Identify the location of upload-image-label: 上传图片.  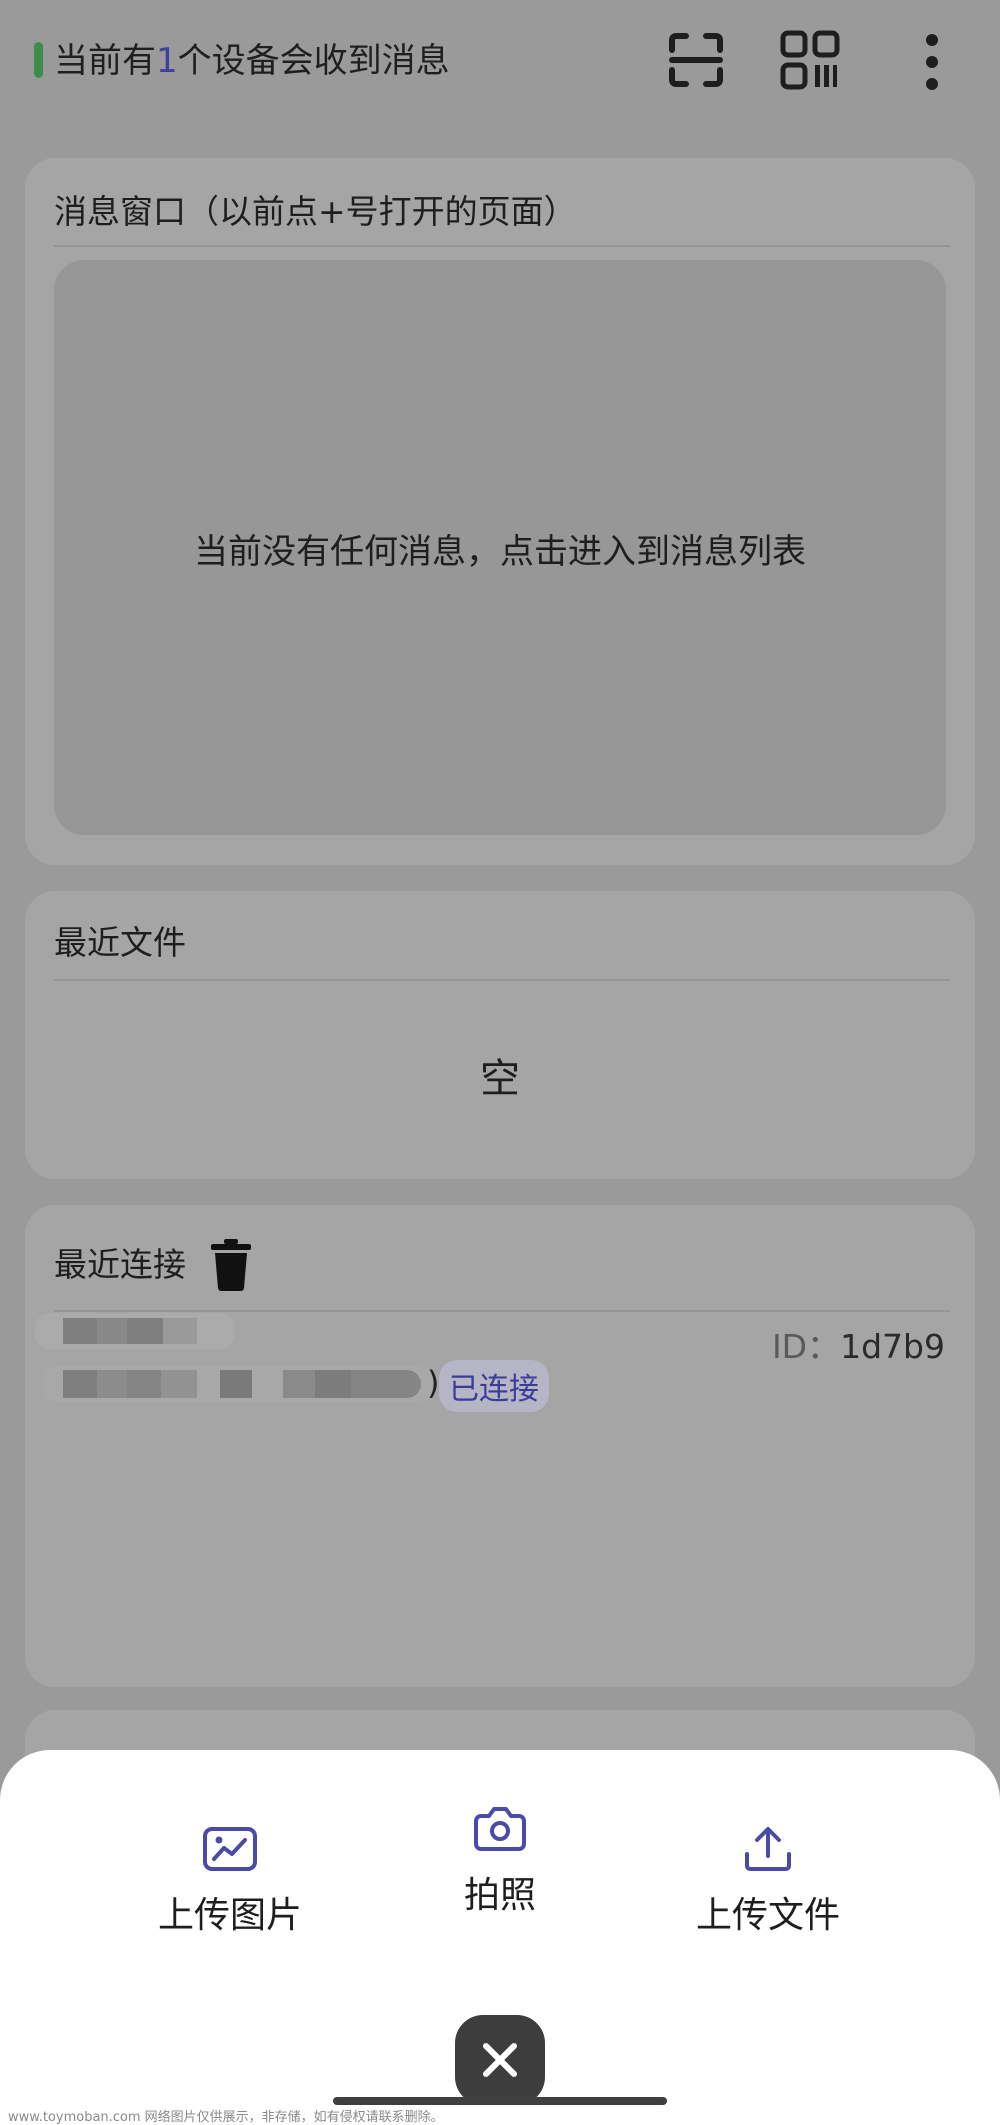
(229, 1915).